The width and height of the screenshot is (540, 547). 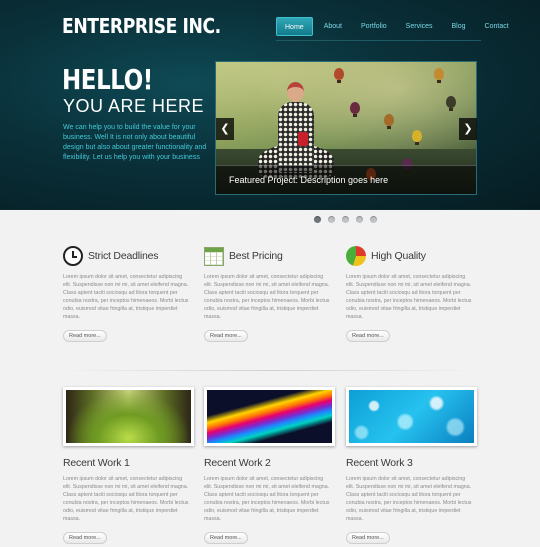 What do you see at coordinates (379, 463) in the screenshot?
I see `work-title: Recent Work 3` at bounding box center [379, 463].